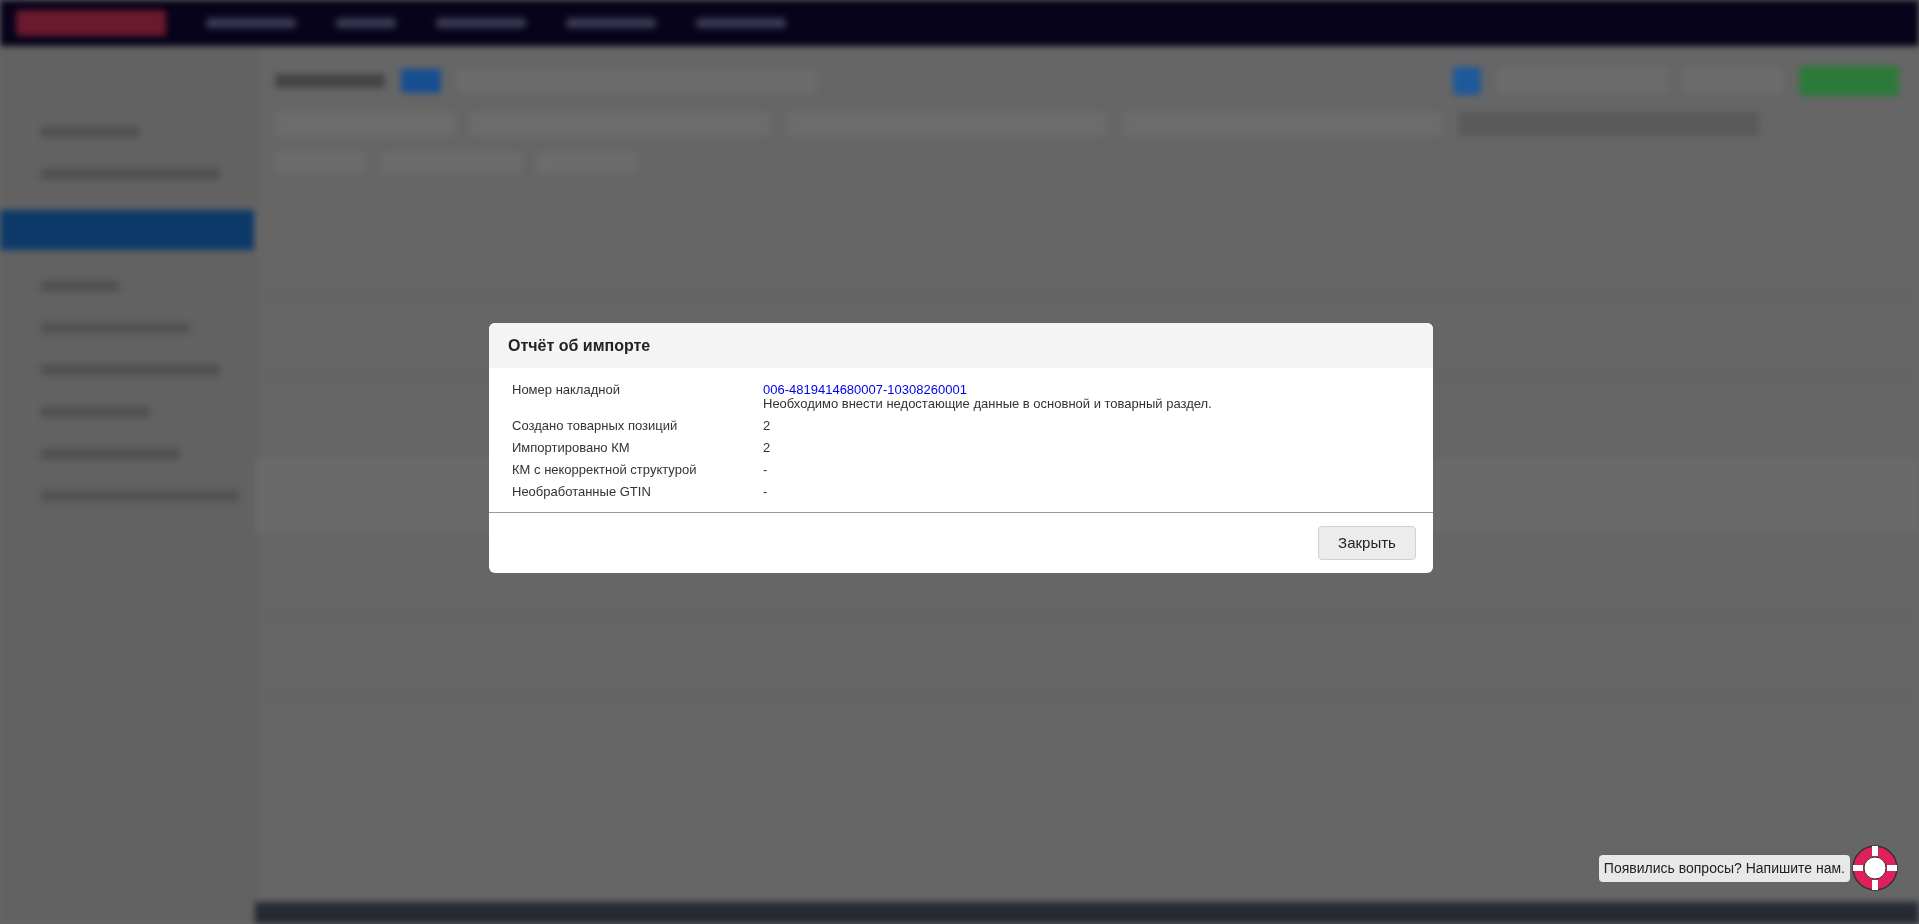 Image resolution: width=1919 pixels, height=924 pixels. I want to click on field-label: Необработанные GTIN, so click(582, 492).